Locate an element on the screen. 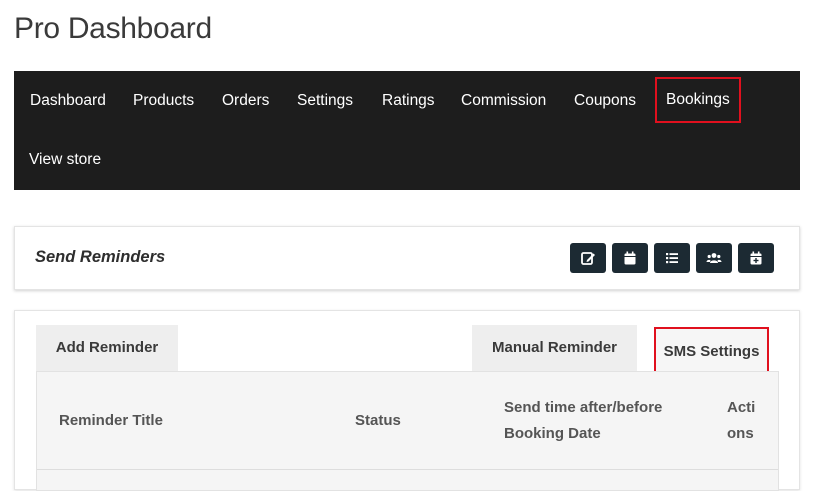 This screenshot has width=816, height=491. nav-item-products: Products is located at coordinates (163, 101).